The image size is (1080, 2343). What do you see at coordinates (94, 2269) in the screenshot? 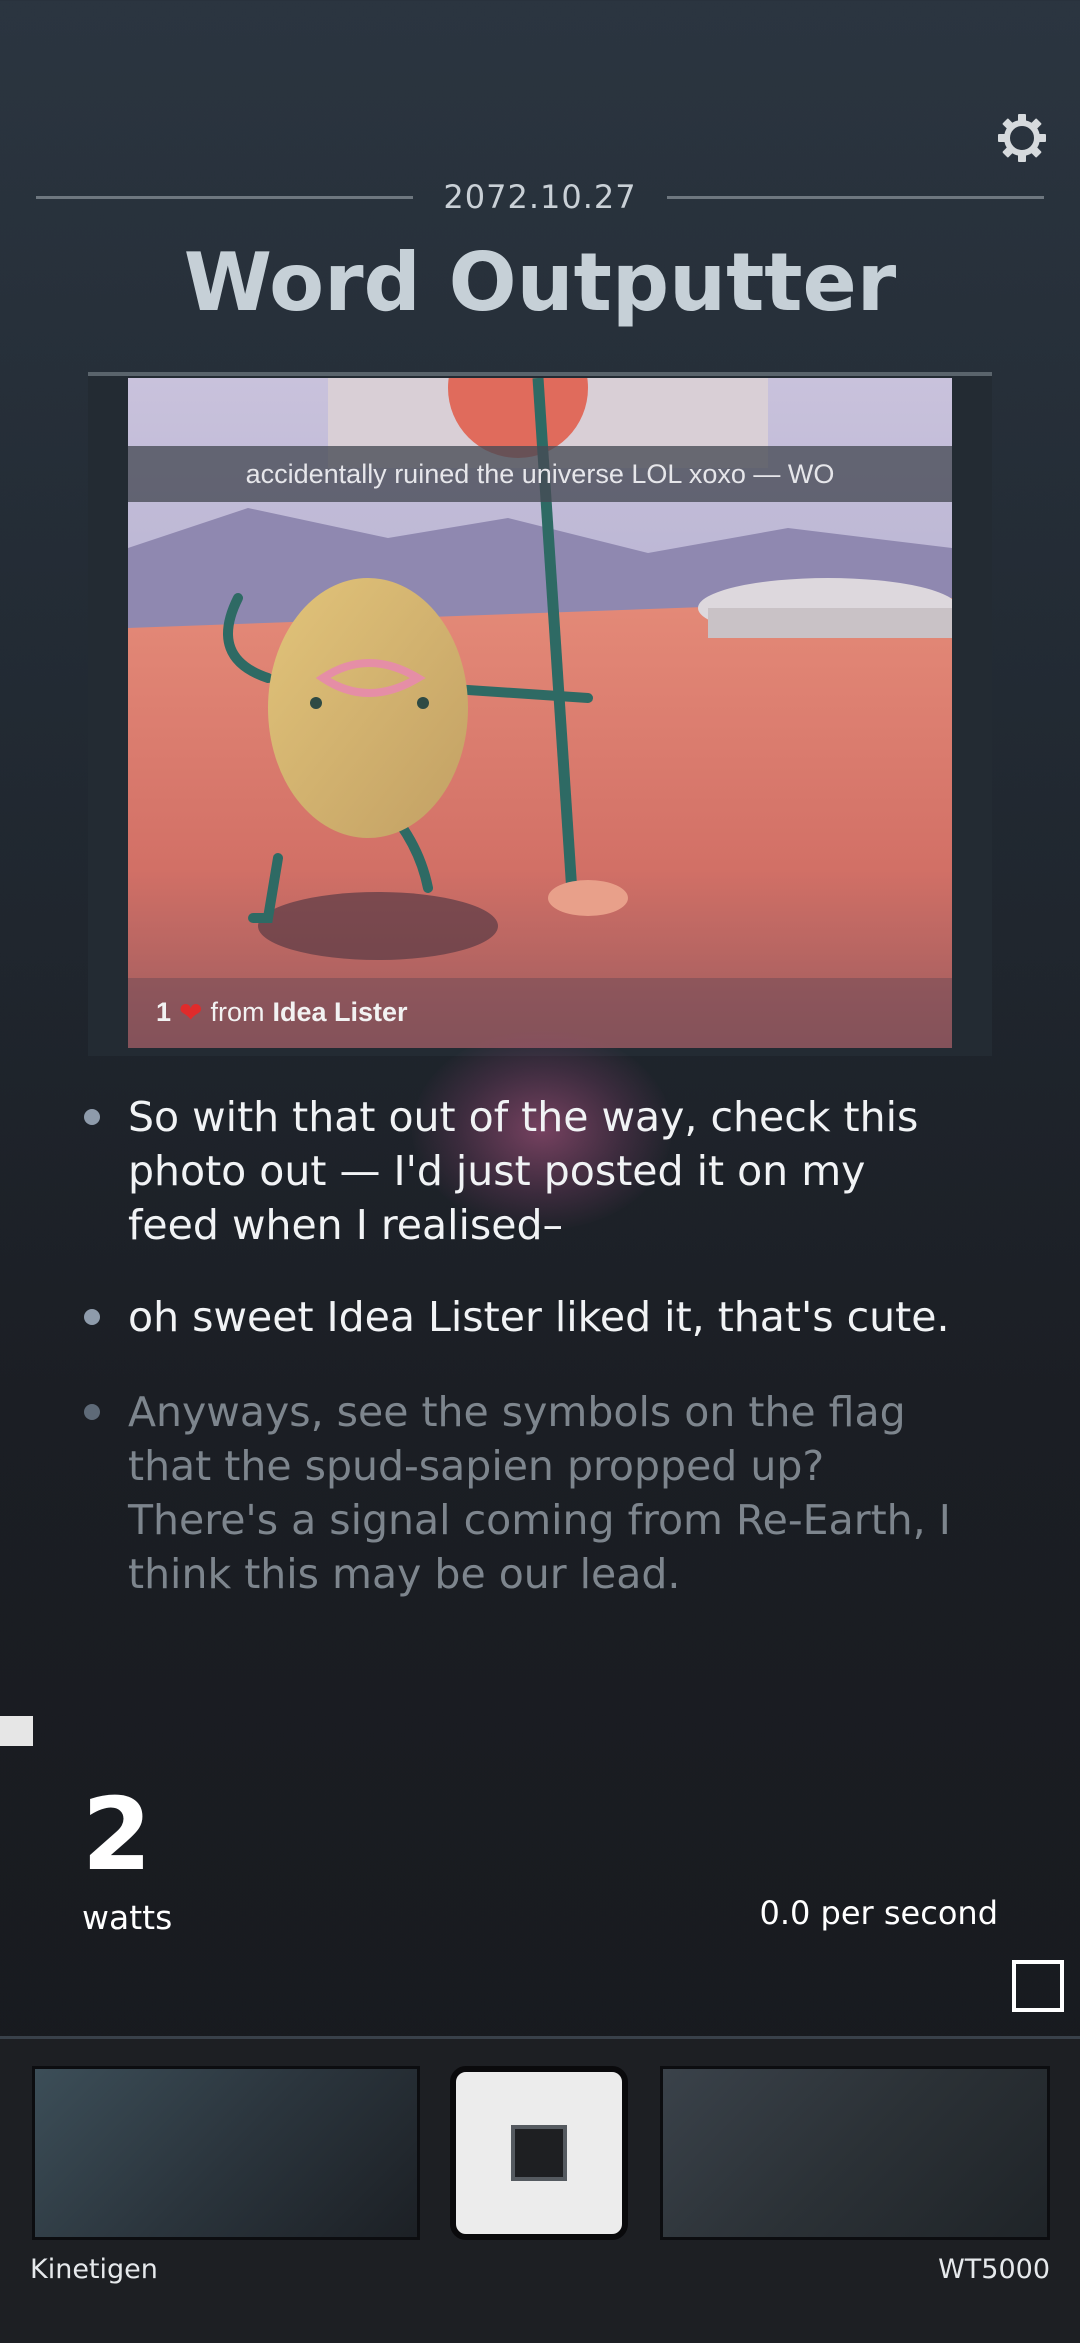
I see `generator-label-left: Kinetigen` at bounding box center [94, 2269].